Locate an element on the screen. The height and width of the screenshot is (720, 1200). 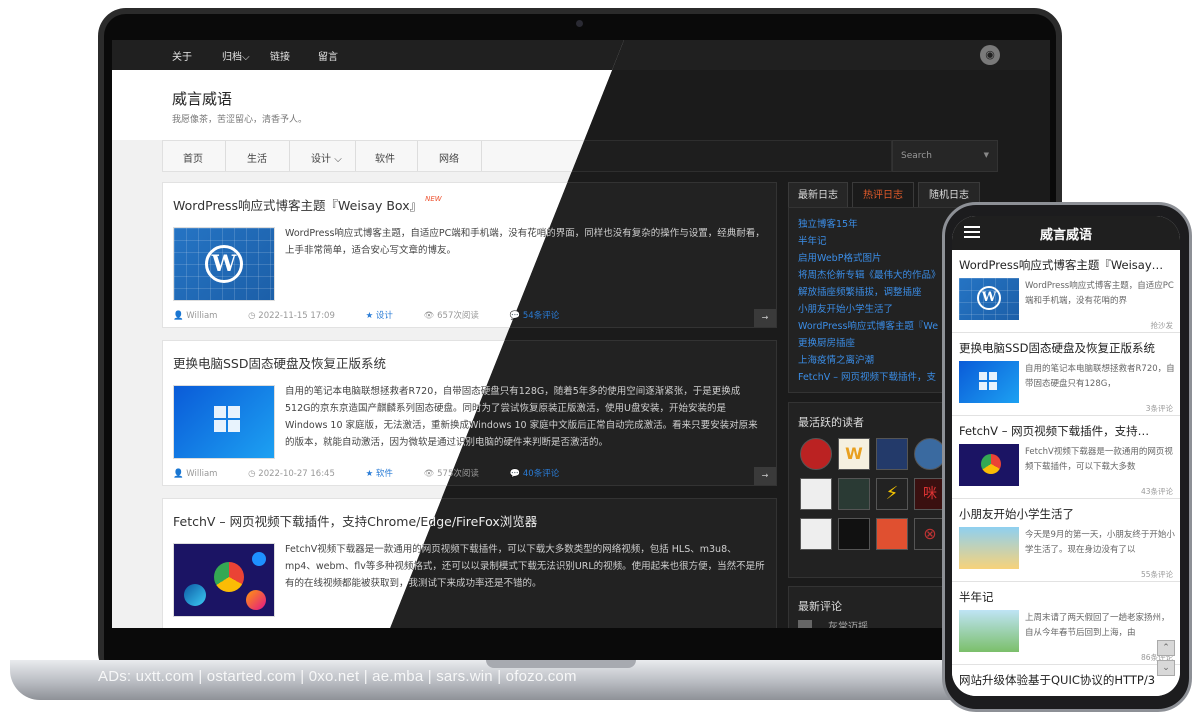
phone-post-excerpt: 自用的笔记本电脑联想拯救者R720，自带固态硬盘只有128G， is located at coordinates (1100, 376).